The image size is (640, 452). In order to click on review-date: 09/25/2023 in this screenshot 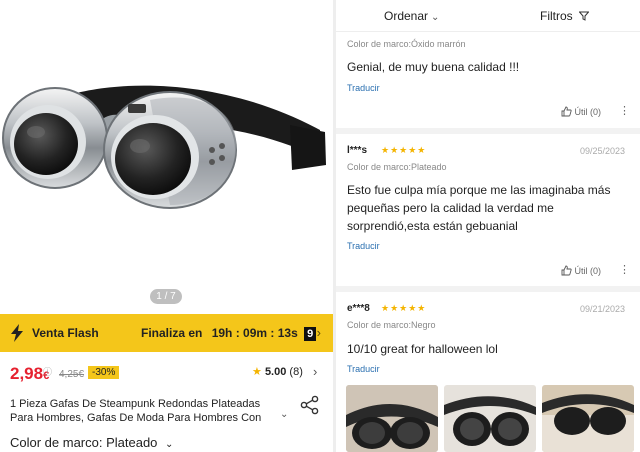, I will do `click(603, 151)`.